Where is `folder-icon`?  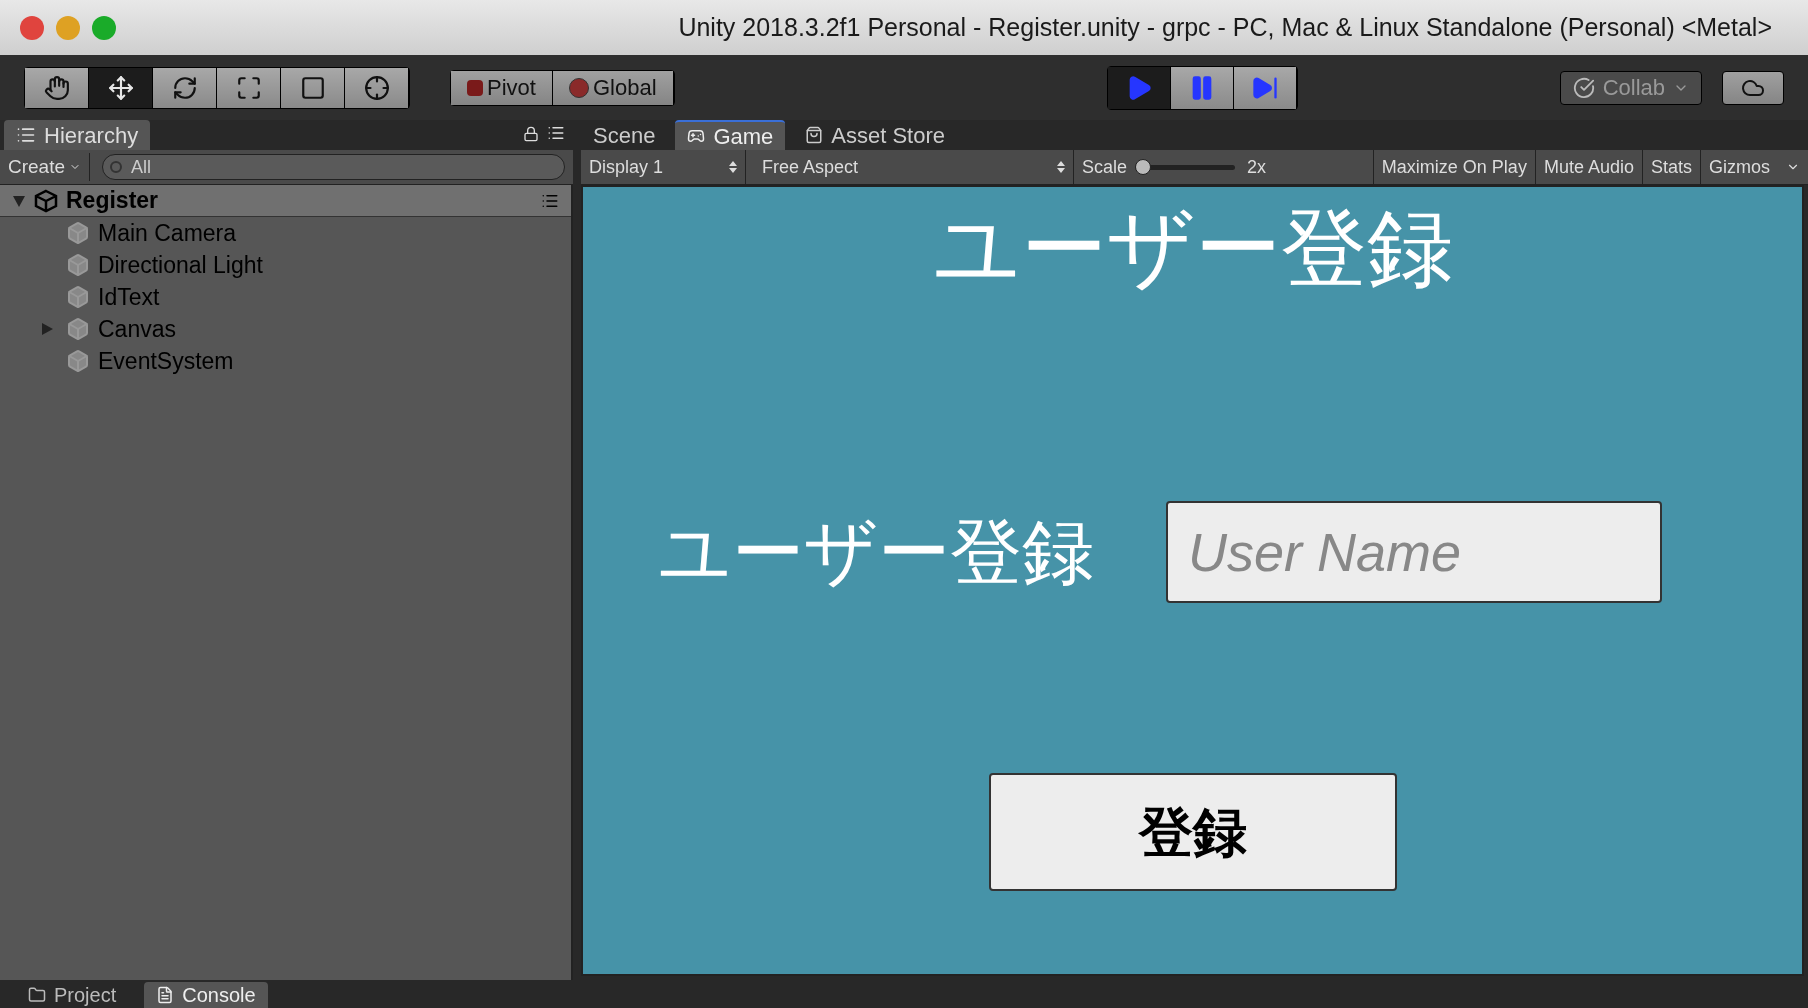
folder-icon is located at coordinates (37, 995).